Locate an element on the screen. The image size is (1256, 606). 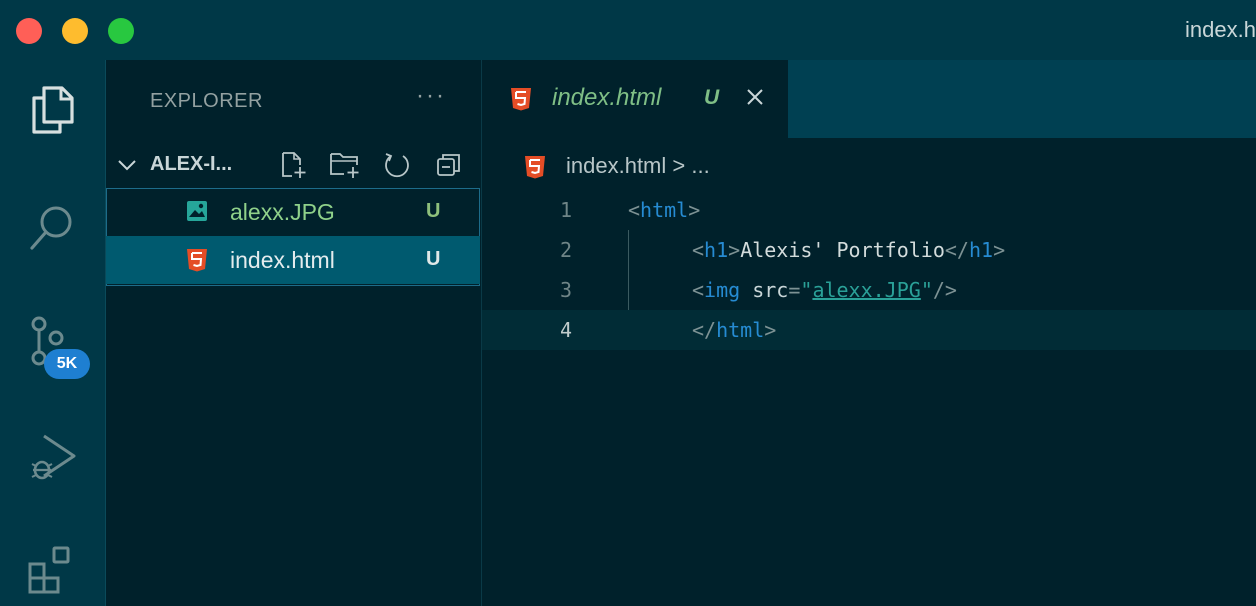
tab-git-status: U is located at coordinates (712, 97).